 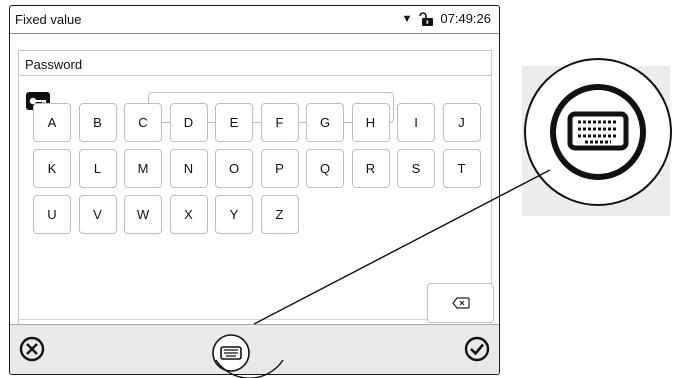 I want to click on panel-header: Password, so click(x=255, y=63).